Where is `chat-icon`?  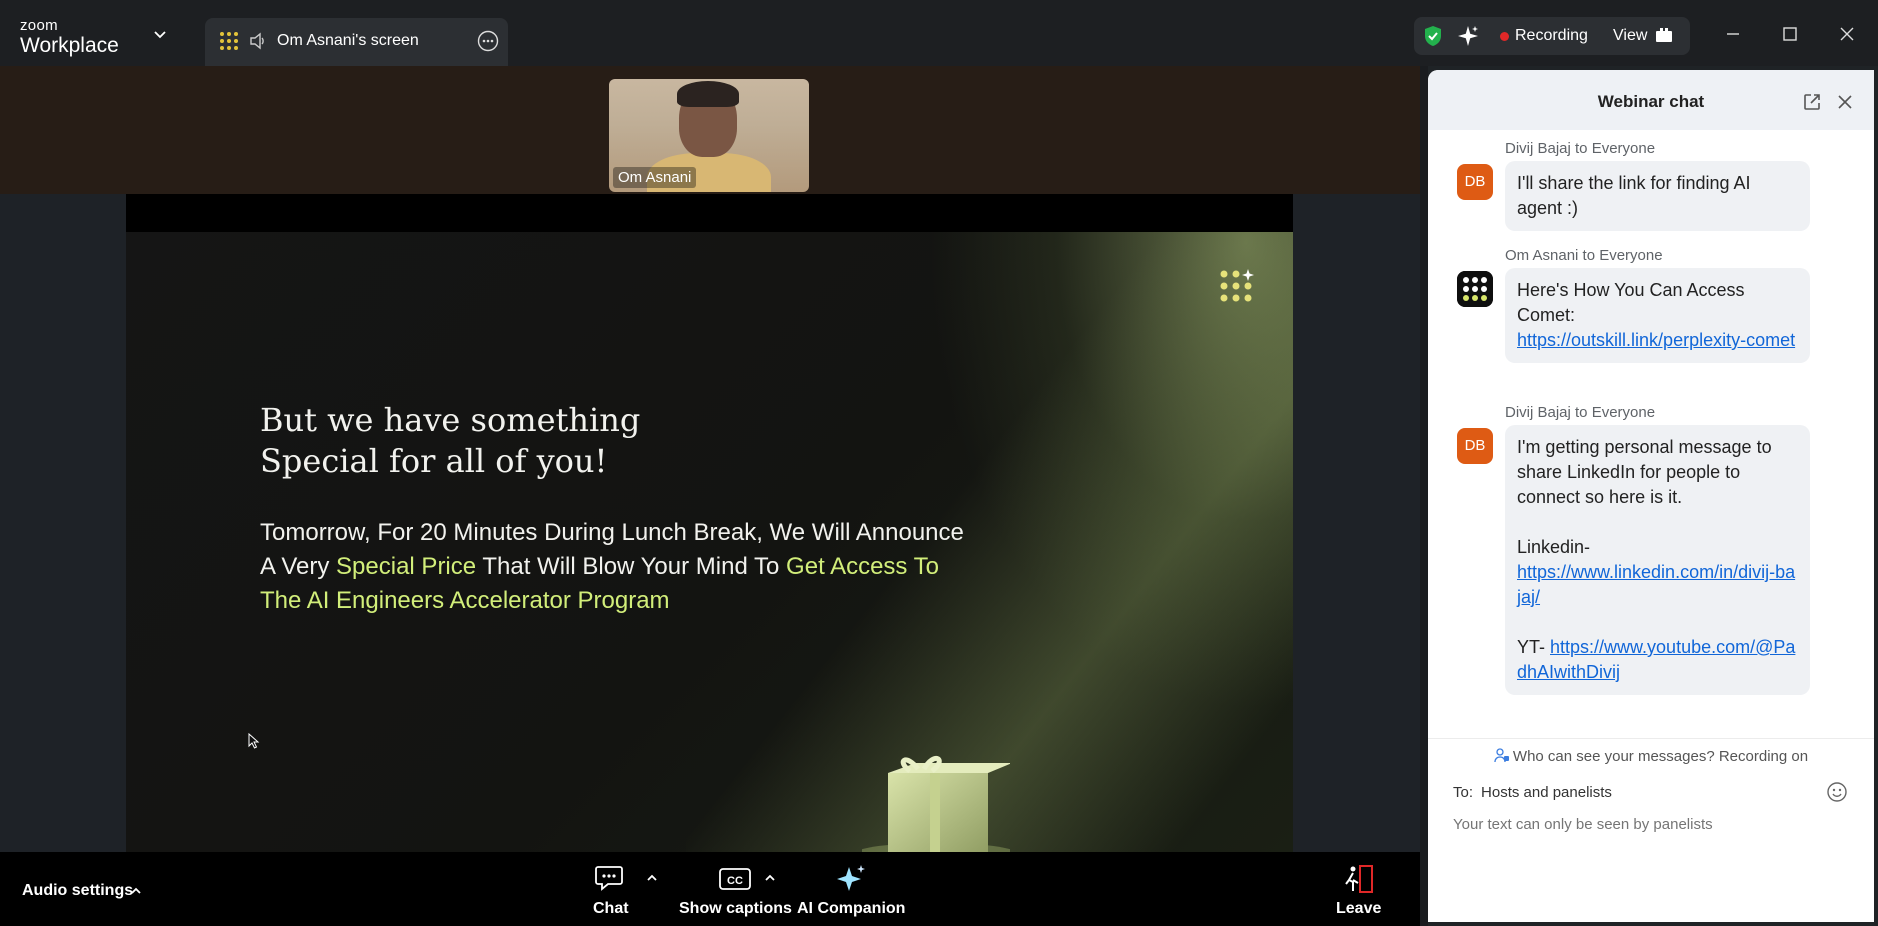
chat-icon is located at coordinates (608, 878).